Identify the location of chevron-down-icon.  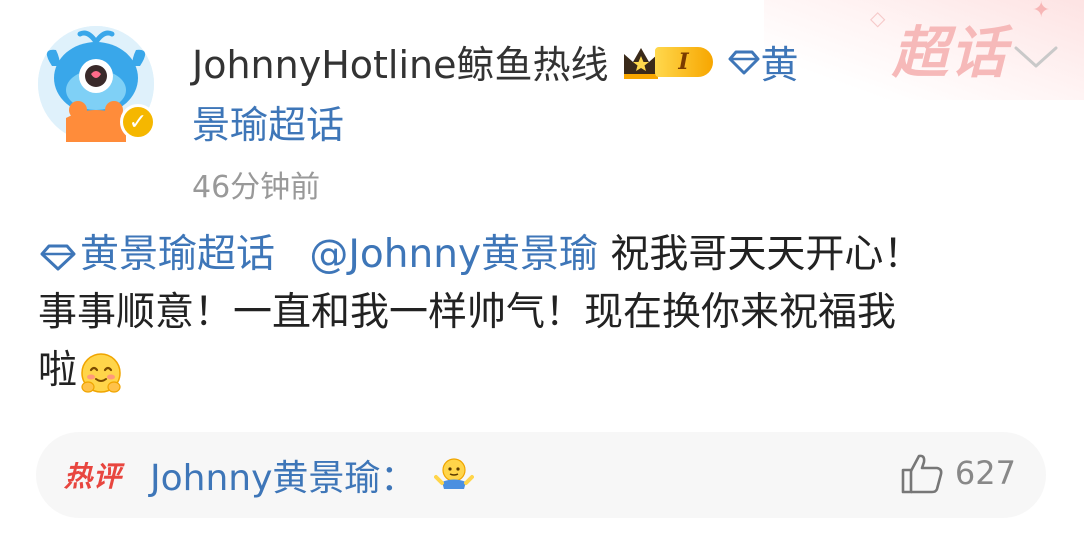
(1036, 59).